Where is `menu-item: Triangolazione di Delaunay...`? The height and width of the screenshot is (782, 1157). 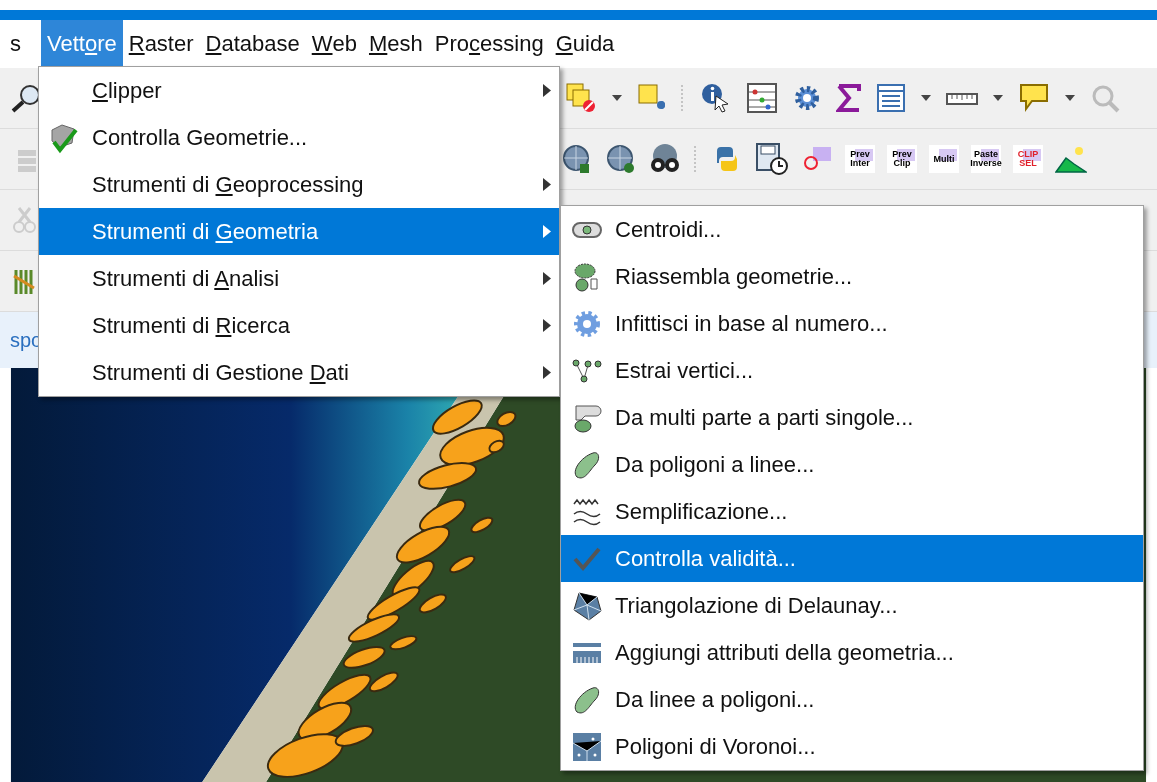 menu-item: Triangolazione di Delaunay... is located at coordinates (852, 605).